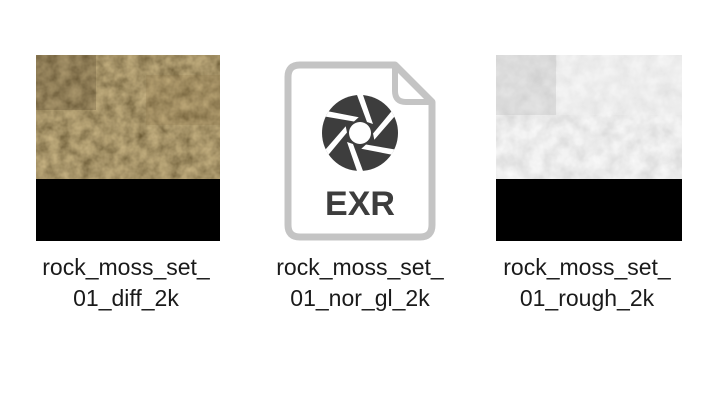 The image size is (720, 405). What do you see at coordinates (360, 204) in the screenshot?
I see `exr-icon-text: EXR` at bounding box center [360, 204].